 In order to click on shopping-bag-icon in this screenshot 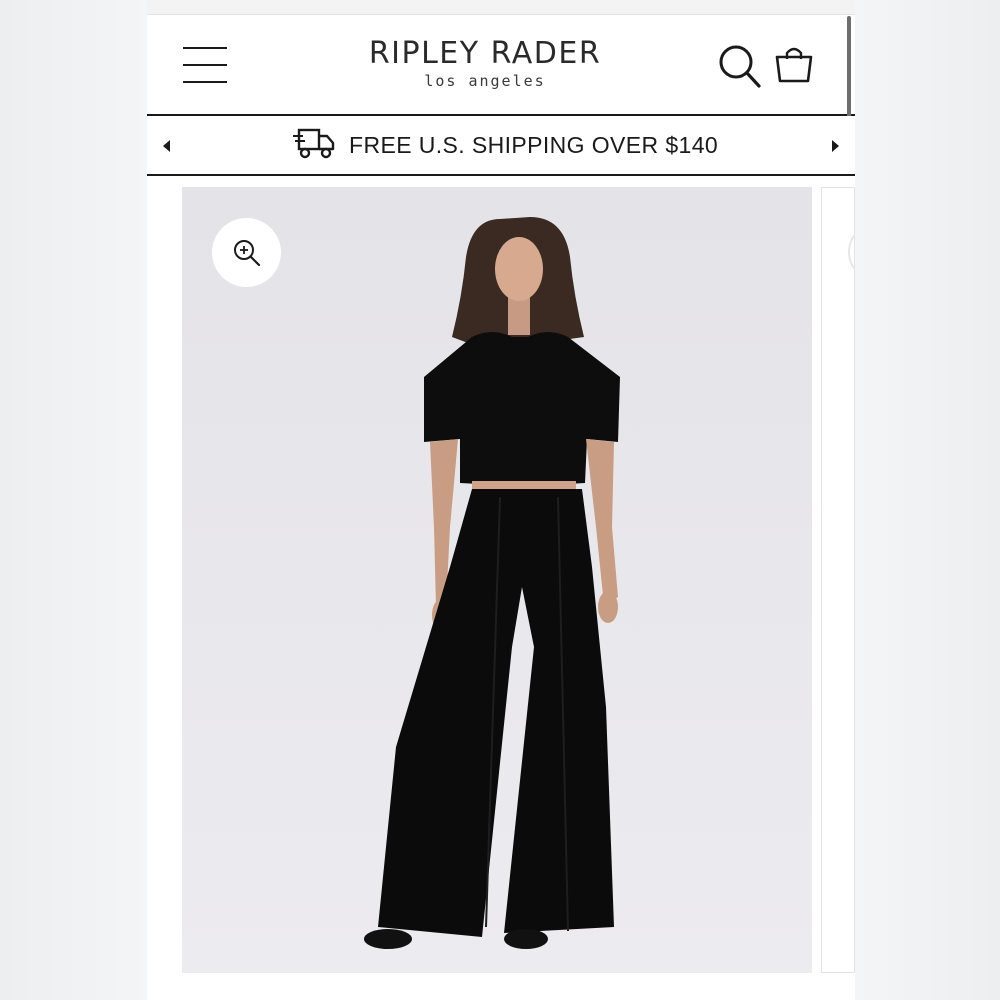, I will do `click(794, 65)`.